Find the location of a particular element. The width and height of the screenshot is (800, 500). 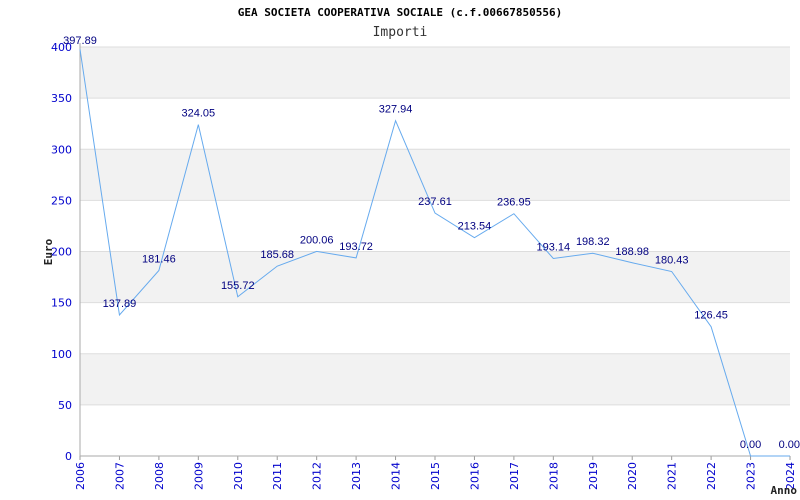

data-label: 193.72 is located at coordinates (356, 247).